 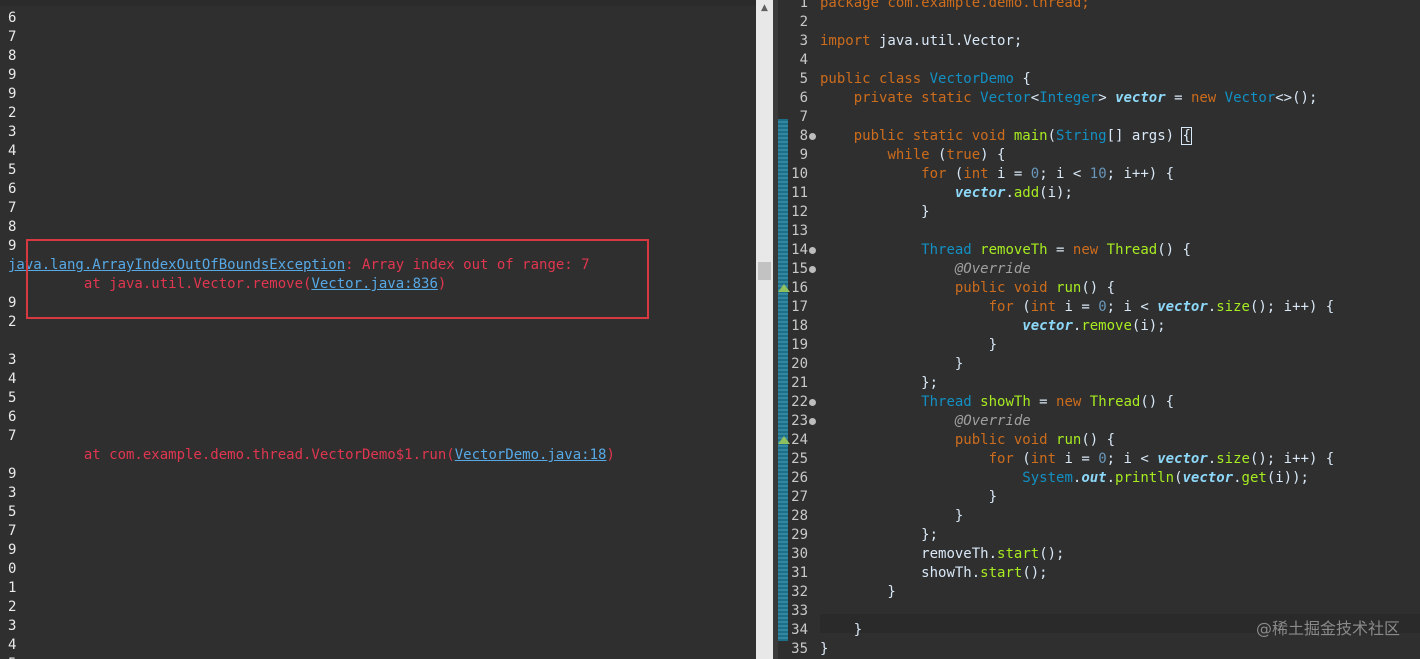 I want to click on console-output-line: 2, so click(x=12, y=113).